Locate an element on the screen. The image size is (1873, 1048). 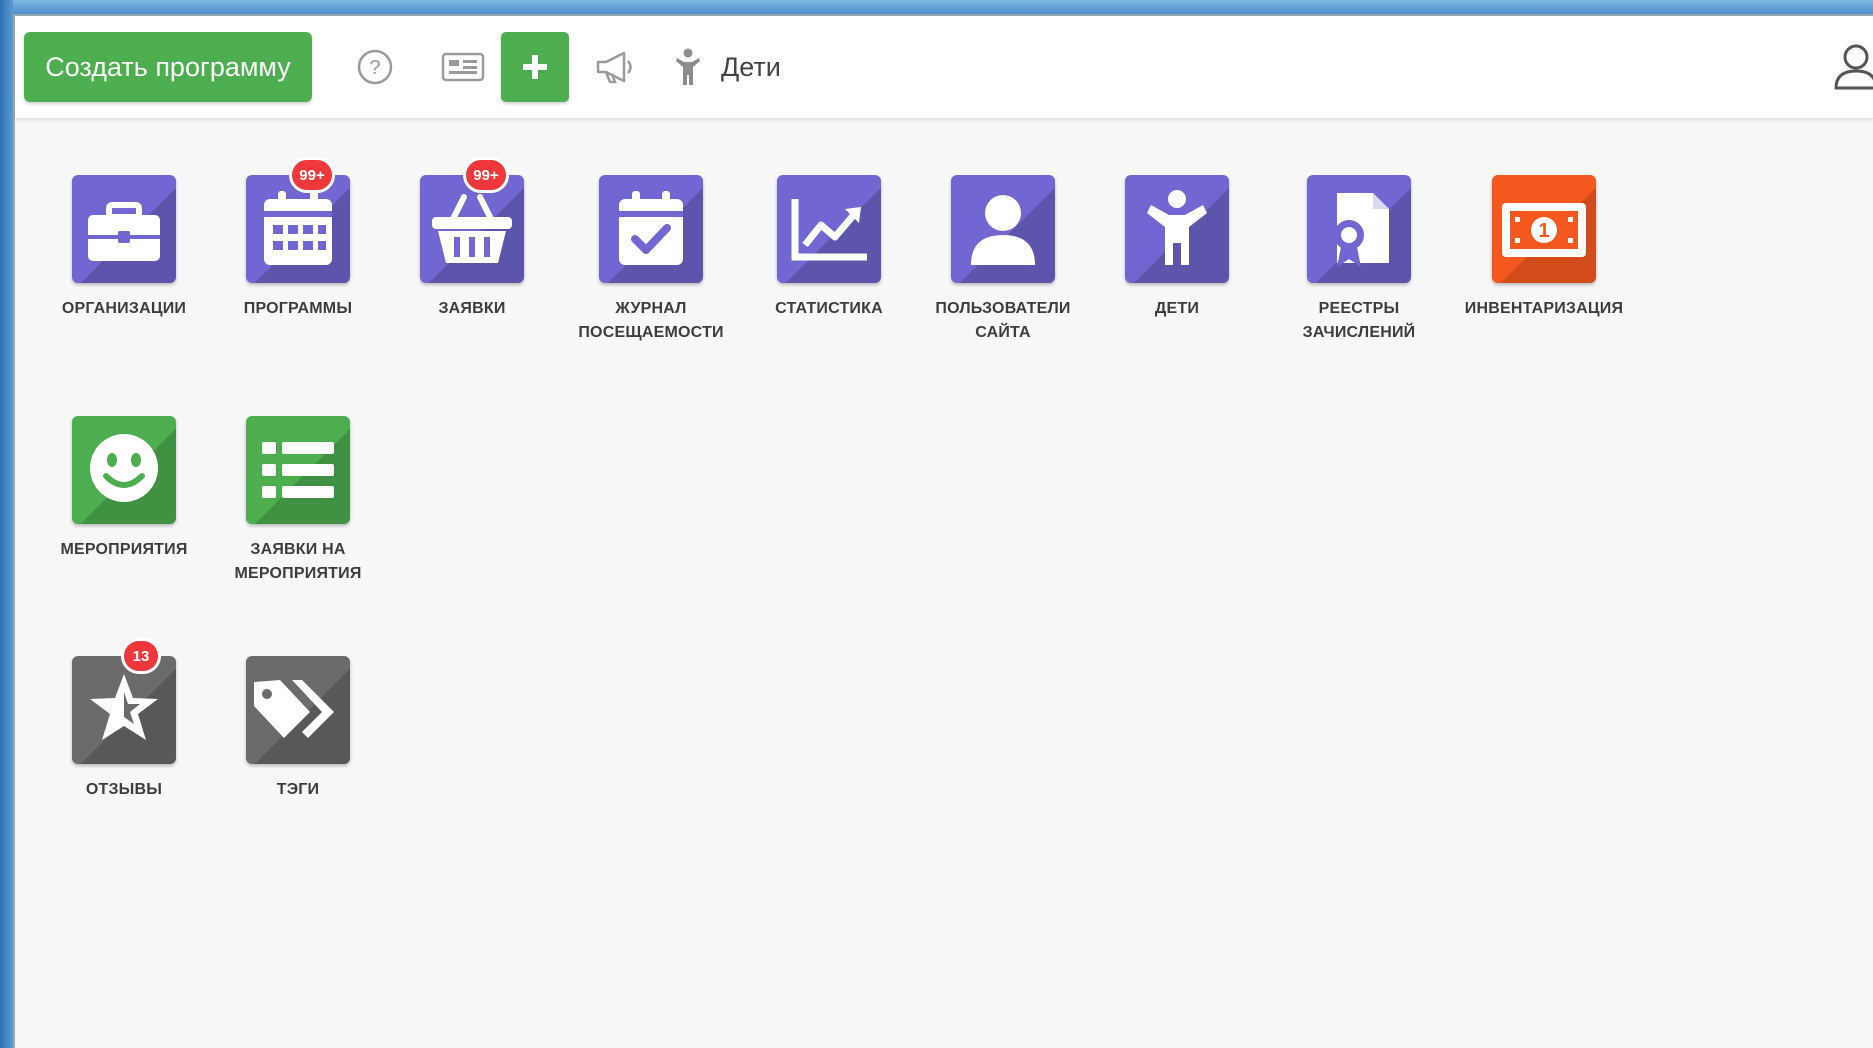
banknote-icon: 1 is located at coordinates (1544, 230).